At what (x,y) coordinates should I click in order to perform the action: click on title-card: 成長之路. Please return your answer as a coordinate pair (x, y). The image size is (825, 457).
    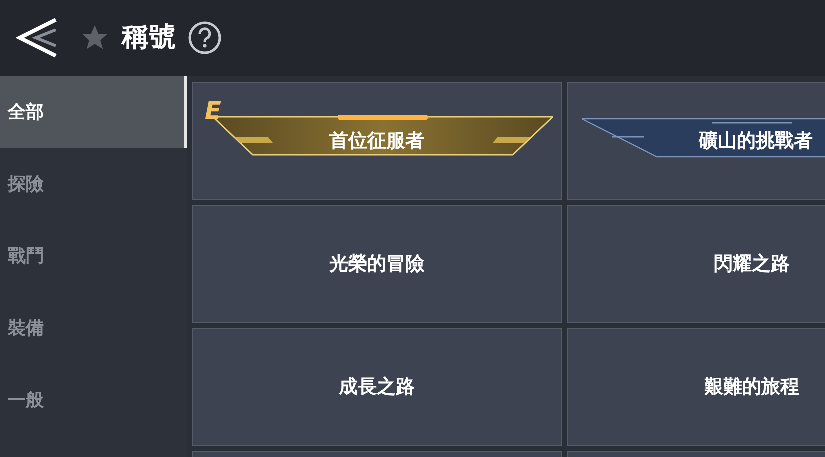
    Looking at the image, I should click on (377, 387).